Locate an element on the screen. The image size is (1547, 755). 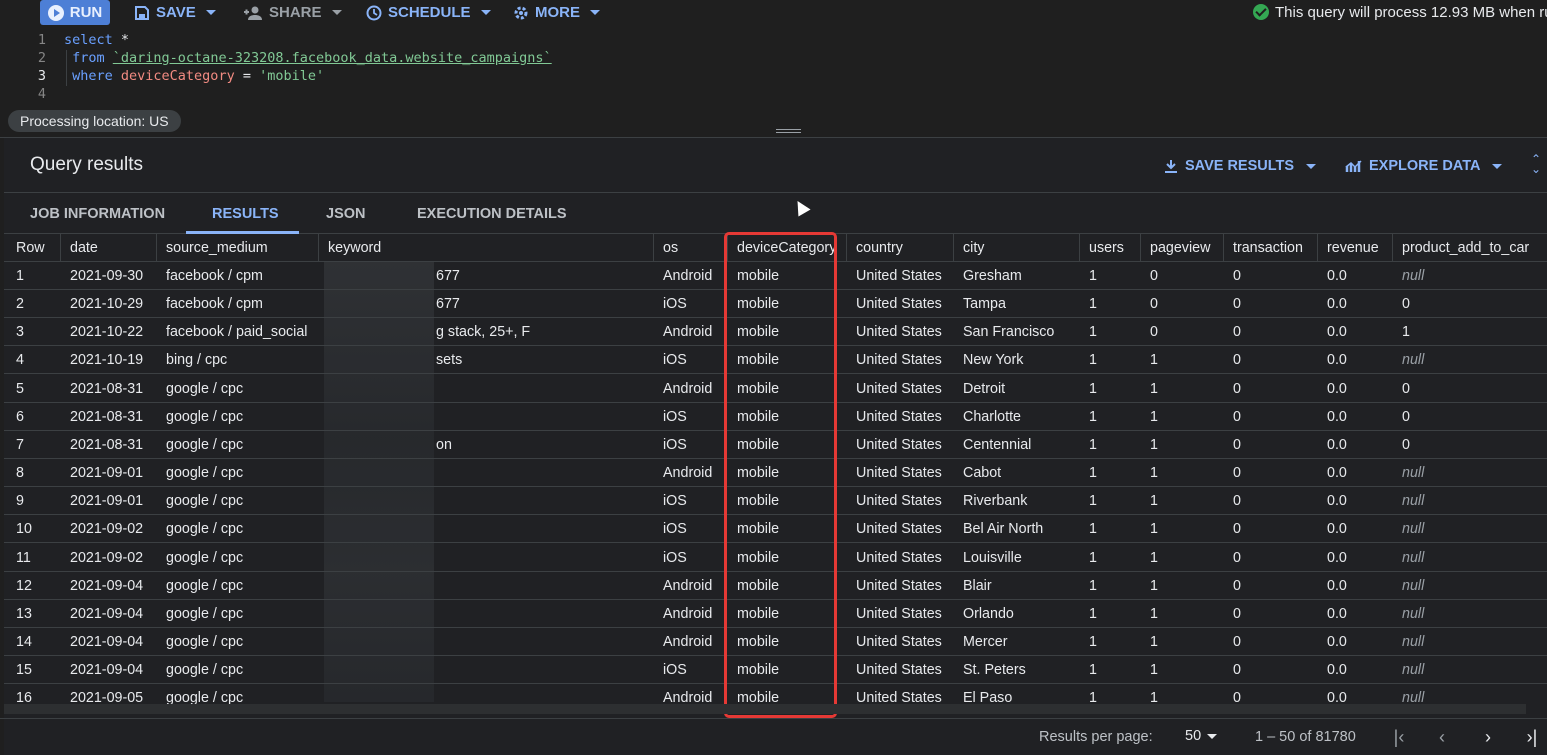
column-header-source-medium: source_medium is located at coordinates (217, 248).